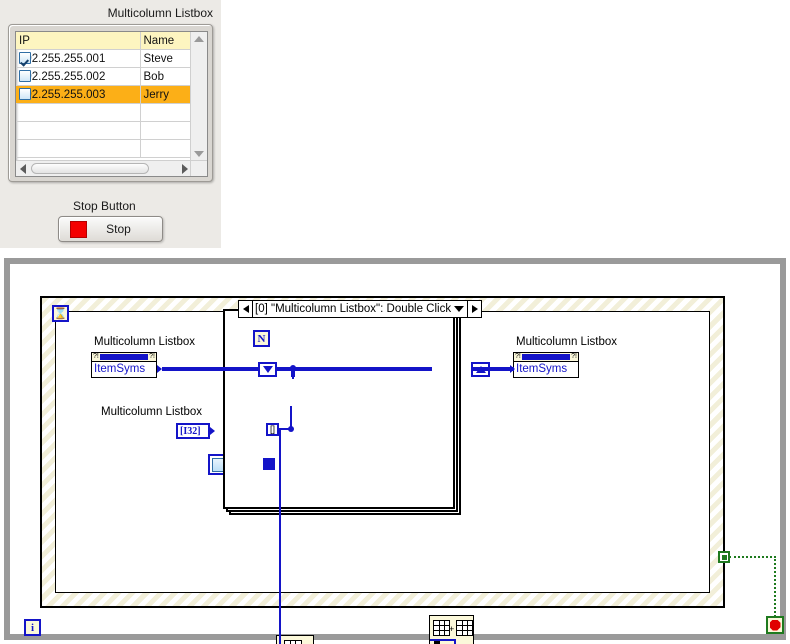 The height and width of the screenshot is (644, 790). Describe the element at coordinates (752, 557) in the screenshot. I see `wire-boolean-loop-cond-h` at that location.